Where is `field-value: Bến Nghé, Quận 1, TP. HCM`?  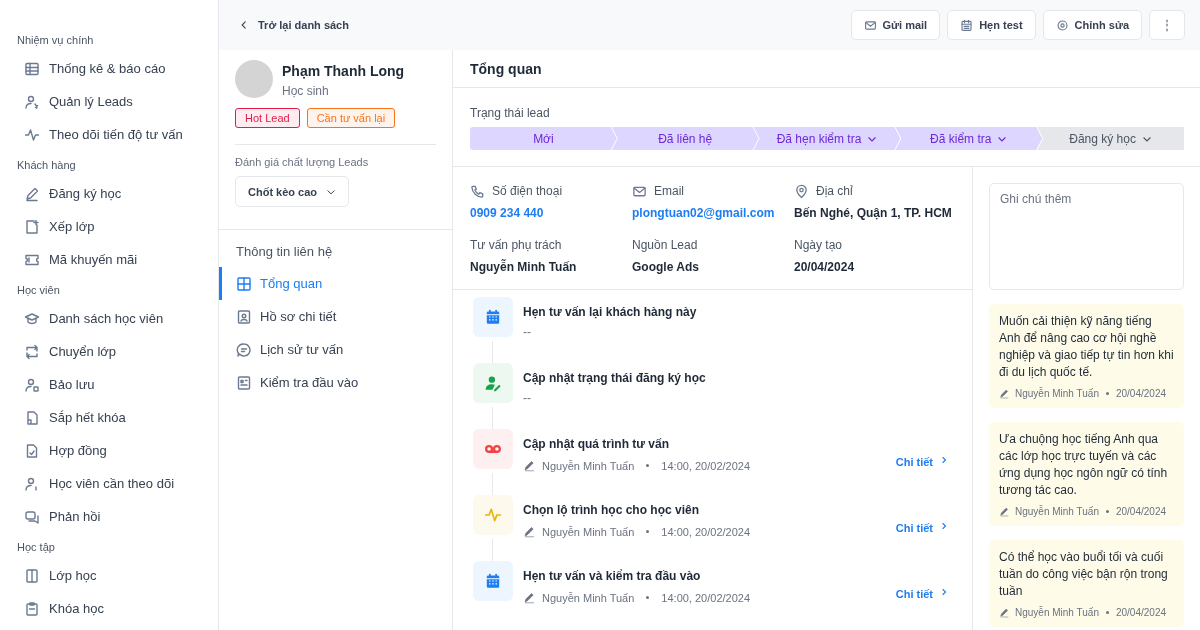
field-value: Bến Nghé, Quận 1, TP. HCM is located at coordinates (873, 213).